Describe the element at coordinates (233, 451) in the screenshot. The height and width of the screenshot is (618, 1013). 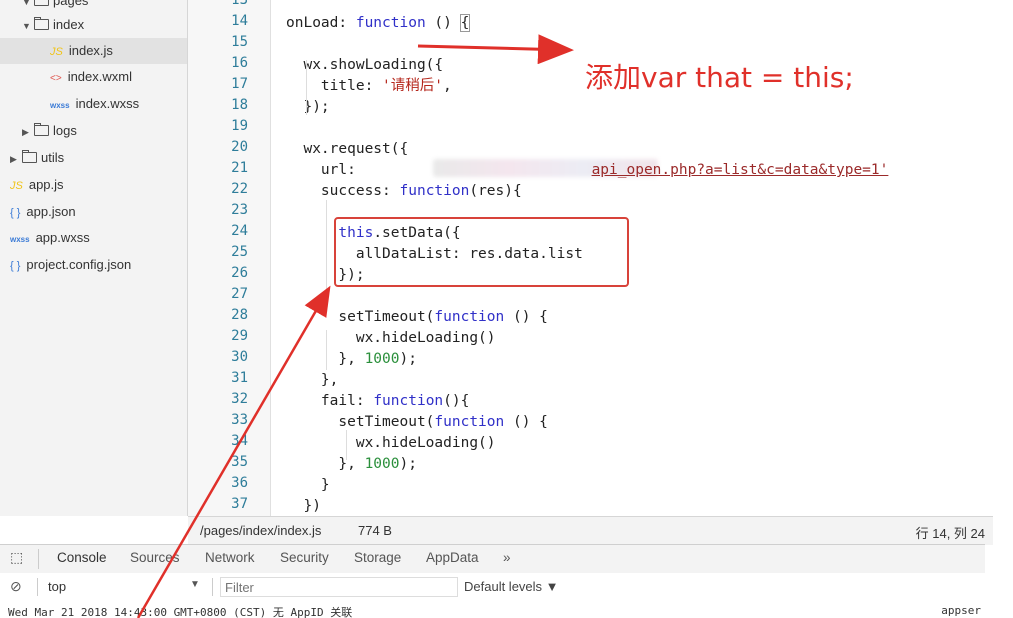
I see `arrow-to-setdata` at that location.